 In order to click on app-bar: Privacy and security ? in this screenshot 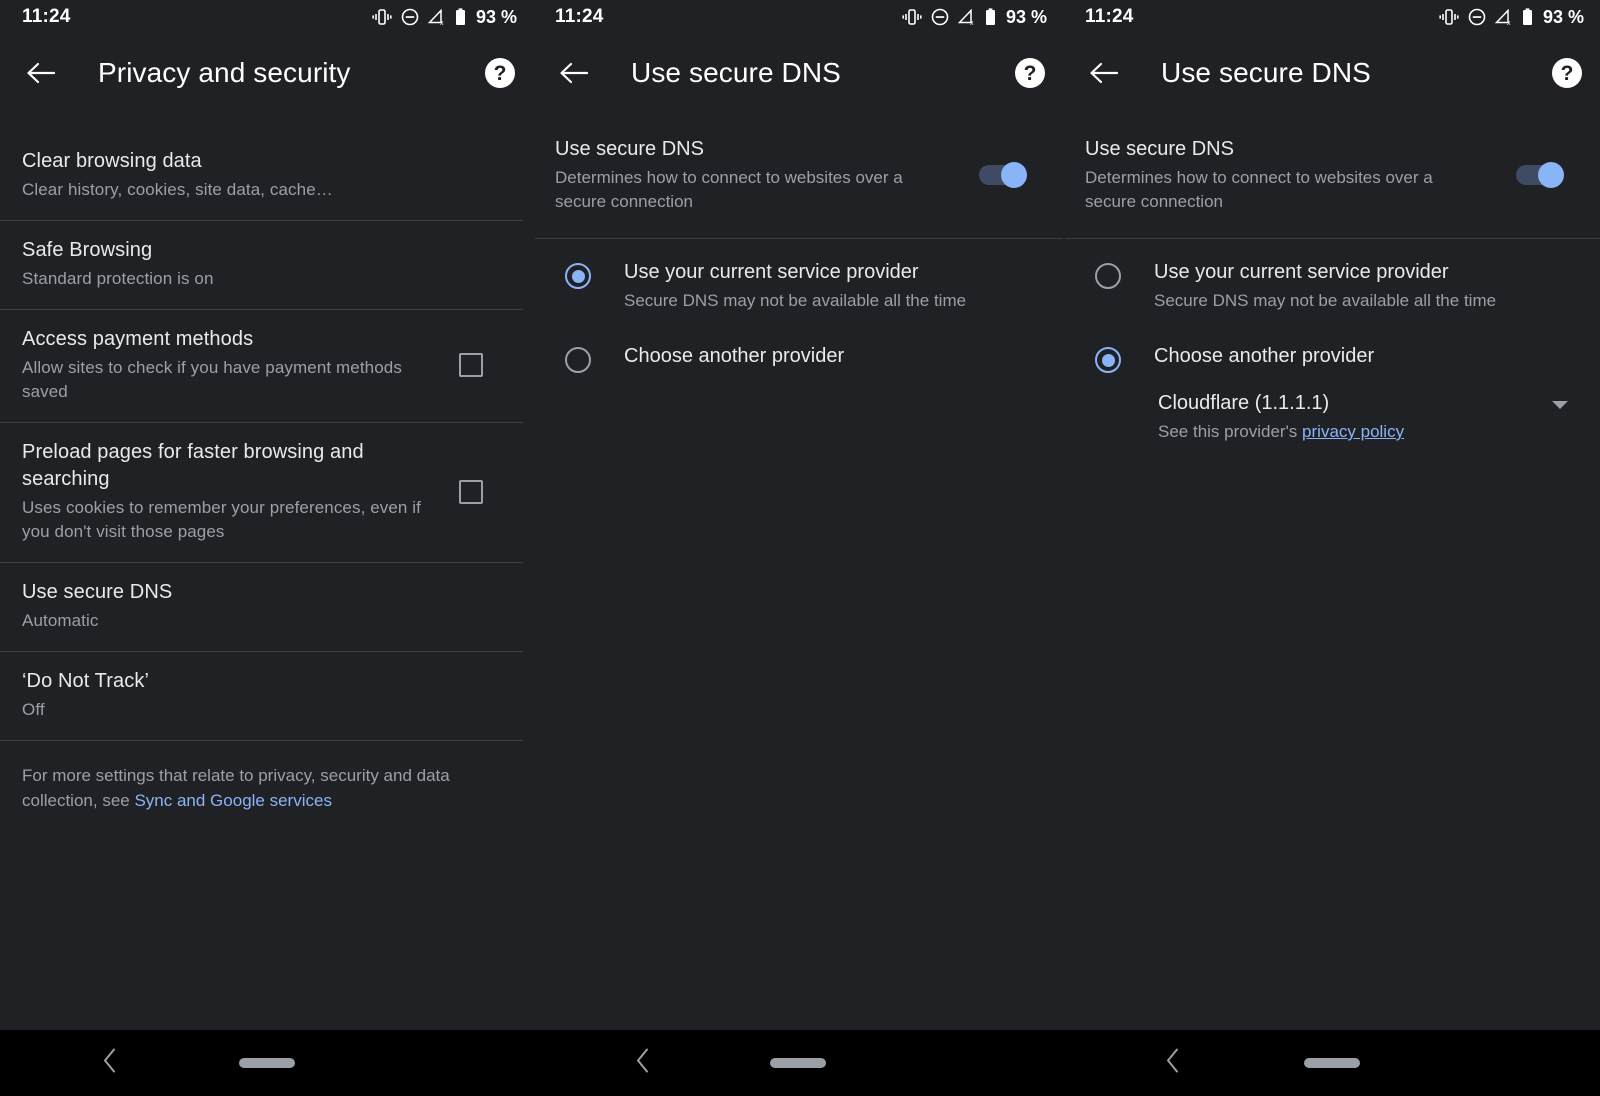, I will do `click(266, 73)`.